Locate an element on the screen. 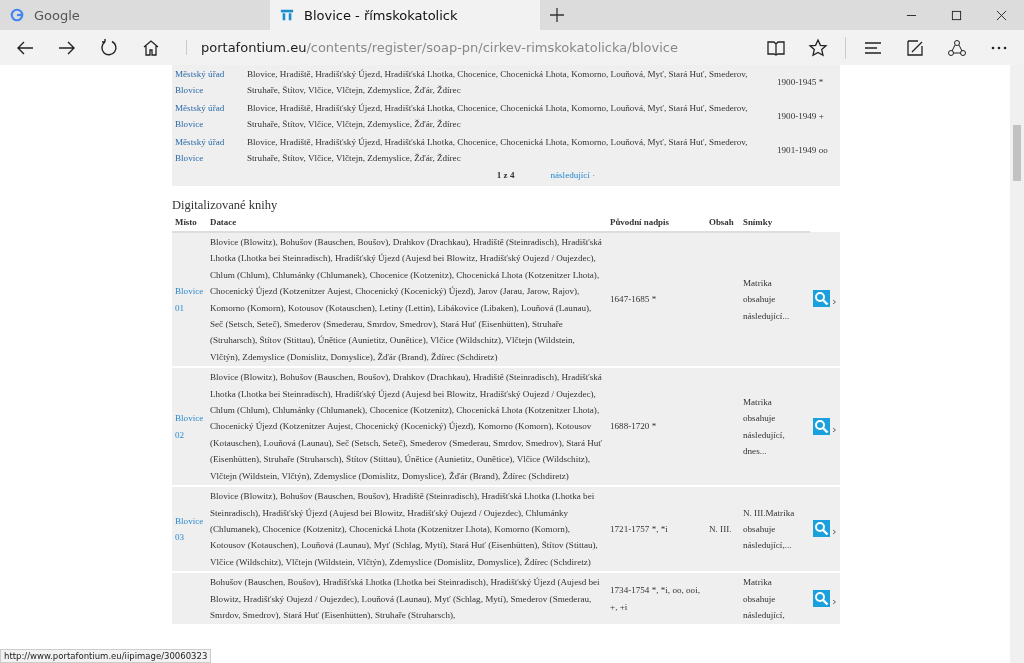  table-cell: 1734-1754 *, *i, oo, ooi, +, +i is located at coordinates (655, 598).